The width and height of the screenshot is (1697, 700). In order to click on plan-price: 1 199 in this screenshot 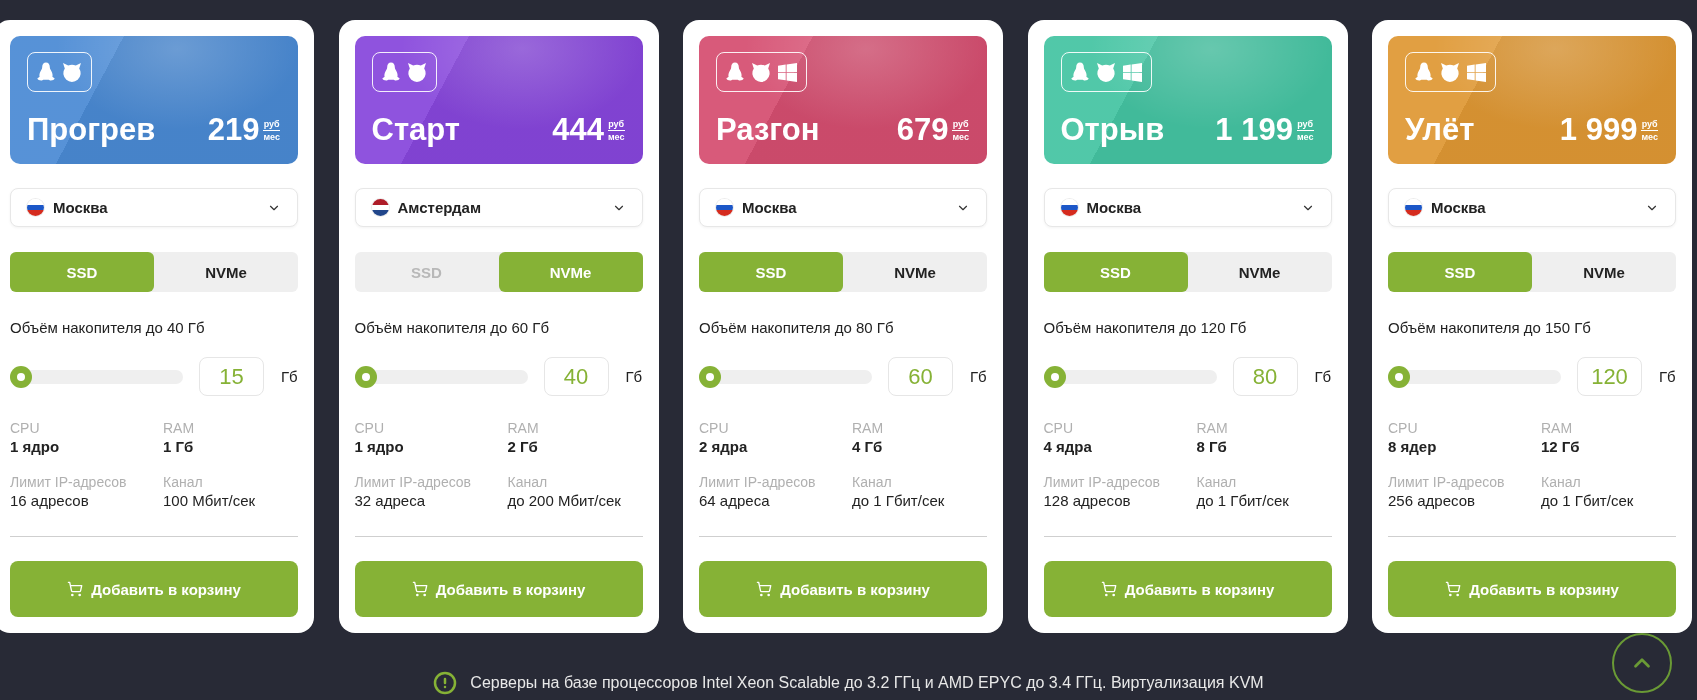, I will do `click(1254, 130)`.